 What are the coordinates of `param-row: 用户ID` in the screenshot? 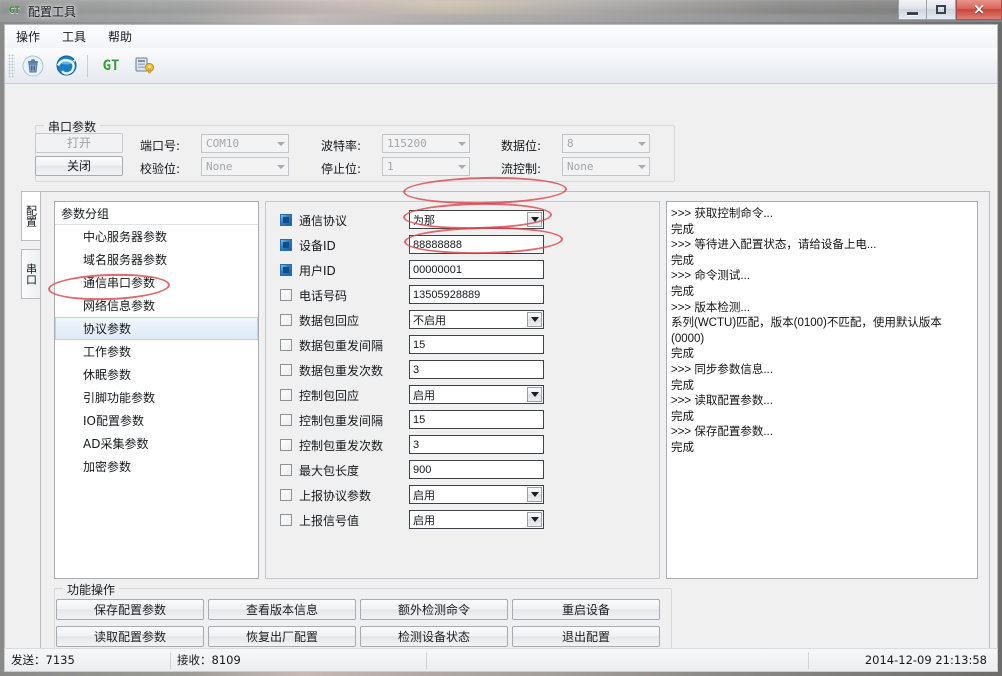 It's located at (308, 270).